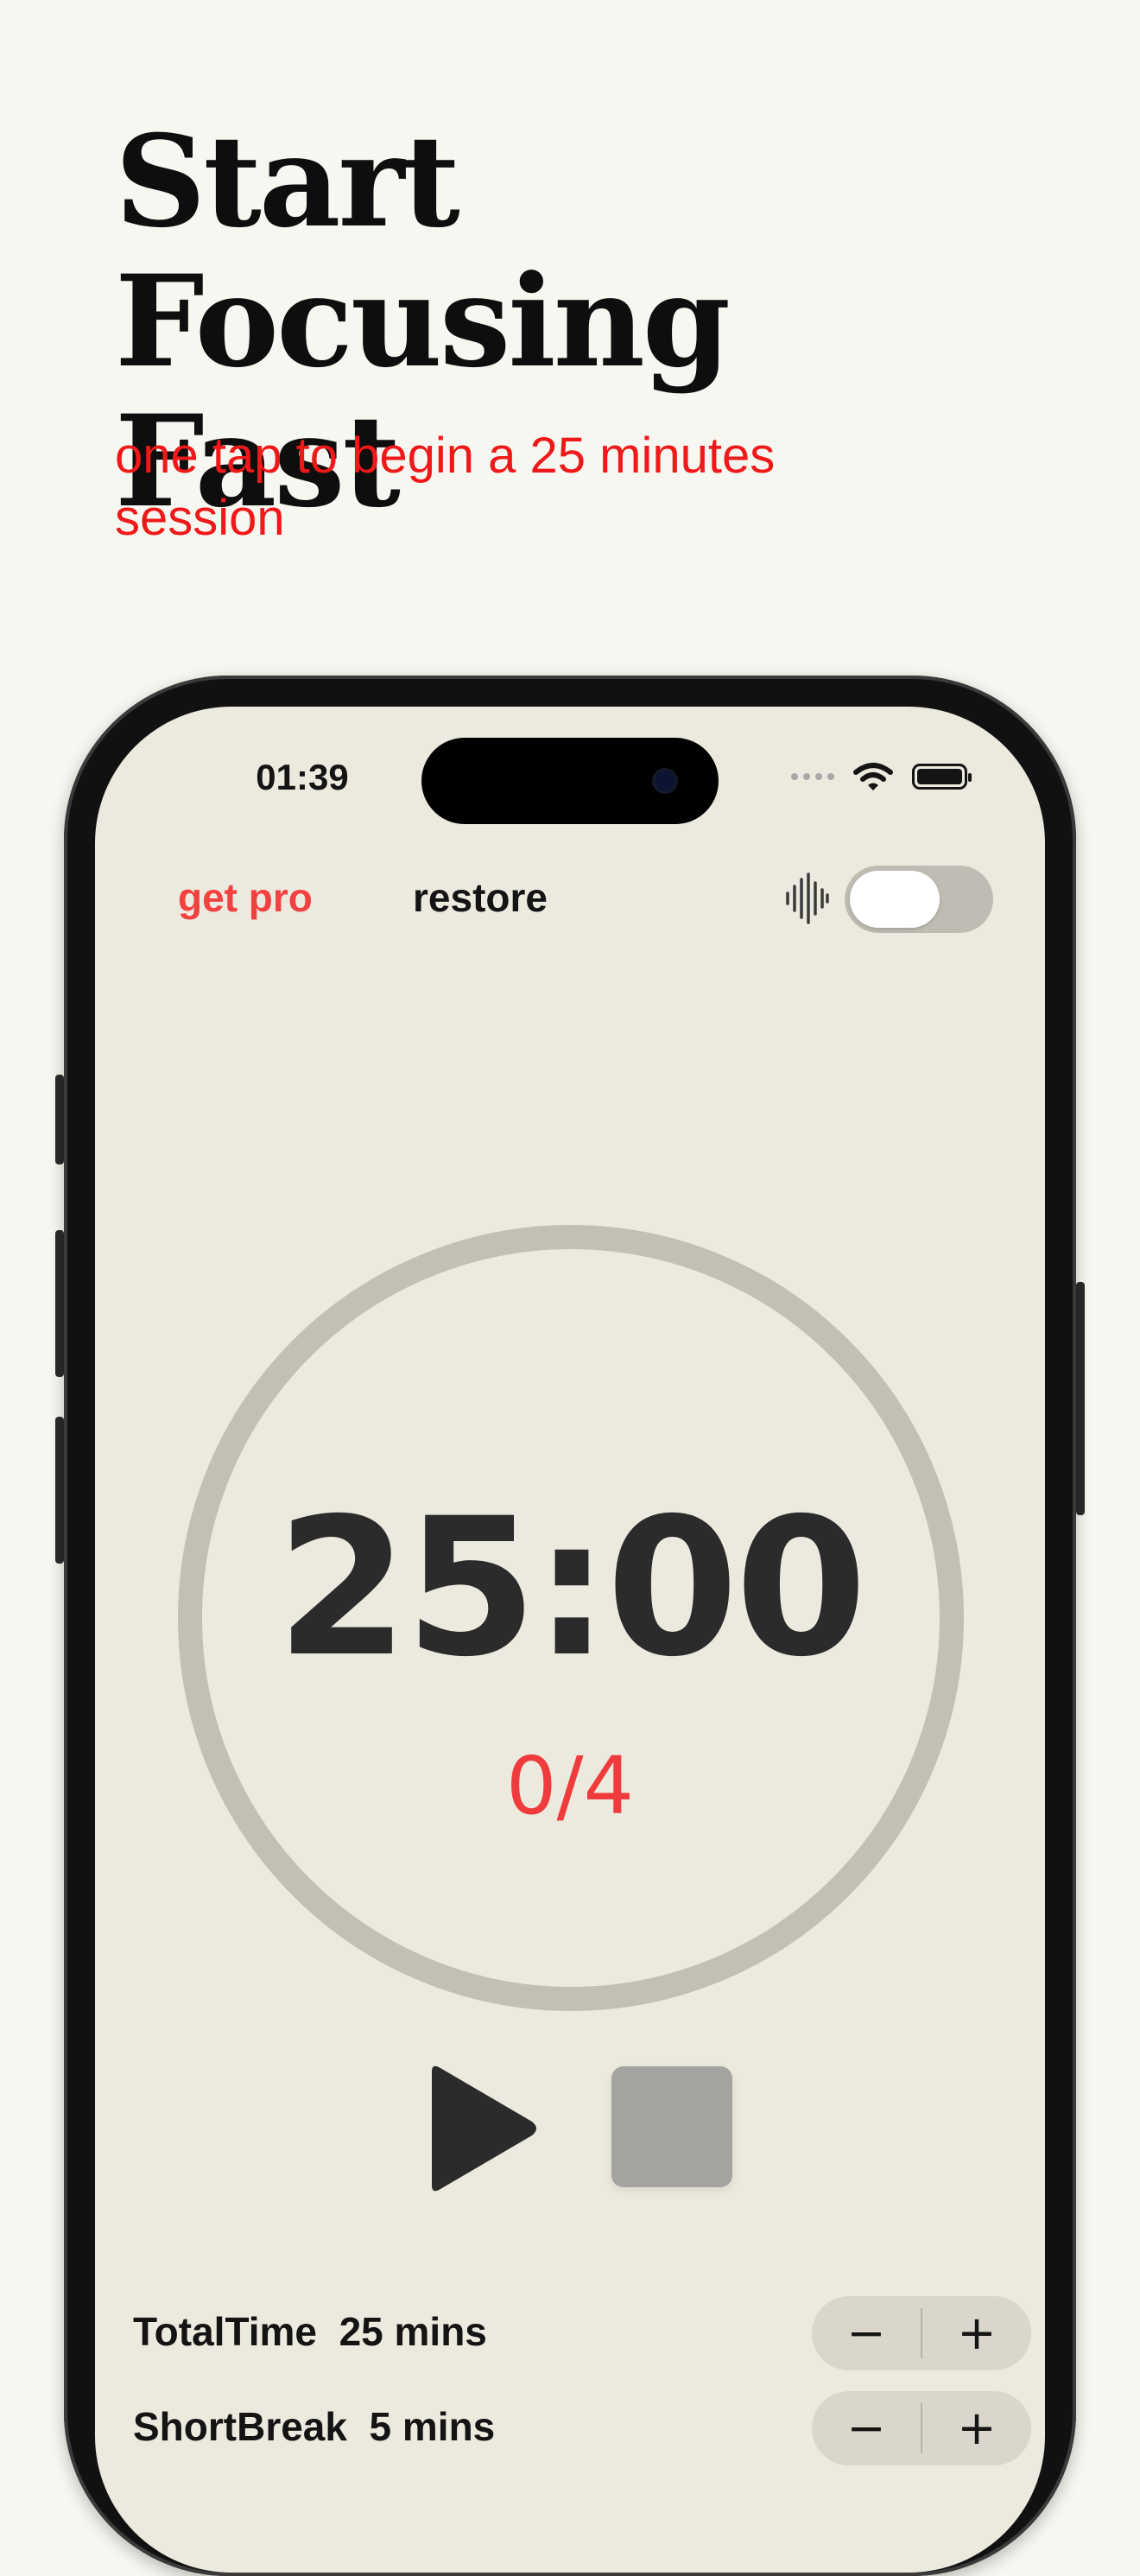 The image size is (1140, 2576). I want to click on session-count: 0/4, so click(570, 1786).